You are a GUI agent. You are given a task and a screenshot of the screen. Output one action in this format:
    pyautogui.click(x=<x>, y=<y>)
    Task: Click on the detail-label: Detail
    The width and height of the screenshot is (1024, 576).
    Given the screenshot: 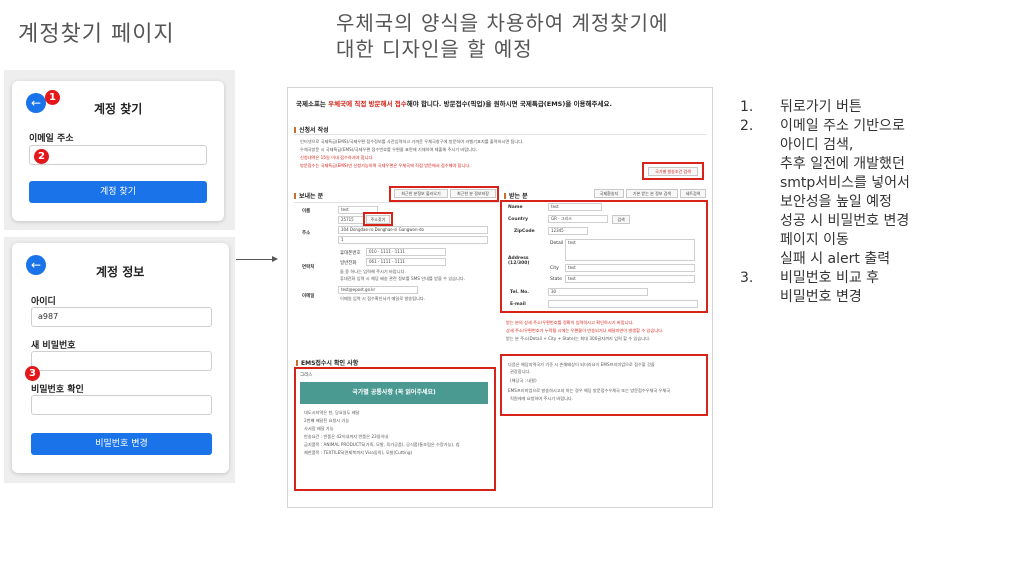 What is the action you would take?
    pyautogui.click(x=557, y=243)
    